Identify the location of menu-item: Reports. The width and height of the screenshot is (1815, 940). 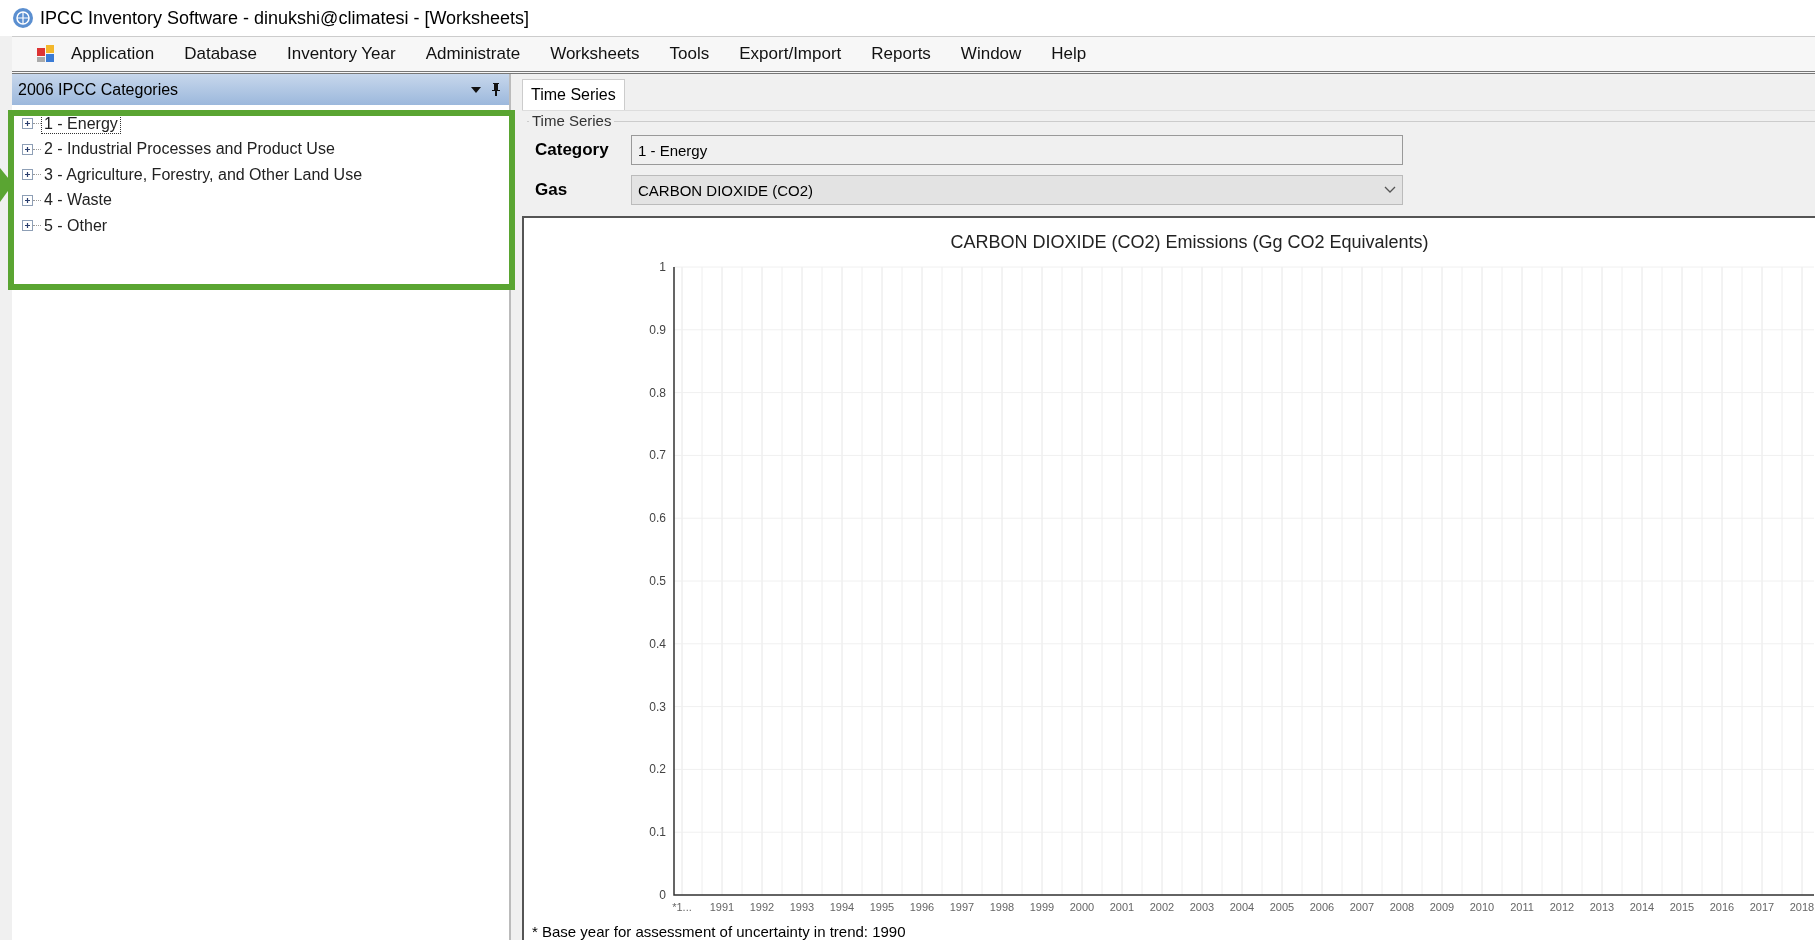
(901, 54).